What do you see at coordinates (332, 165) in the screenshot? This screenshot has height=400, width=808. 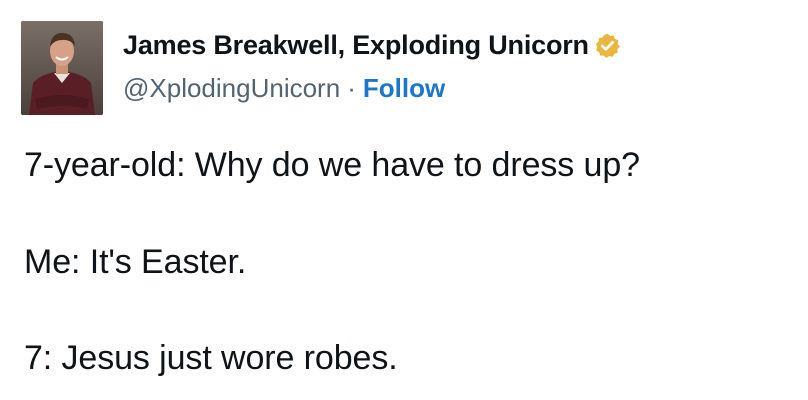 I see `tweet-text-line-1: 7-year-old: Why do we have to dress up?` at bounding box center [332, 165].